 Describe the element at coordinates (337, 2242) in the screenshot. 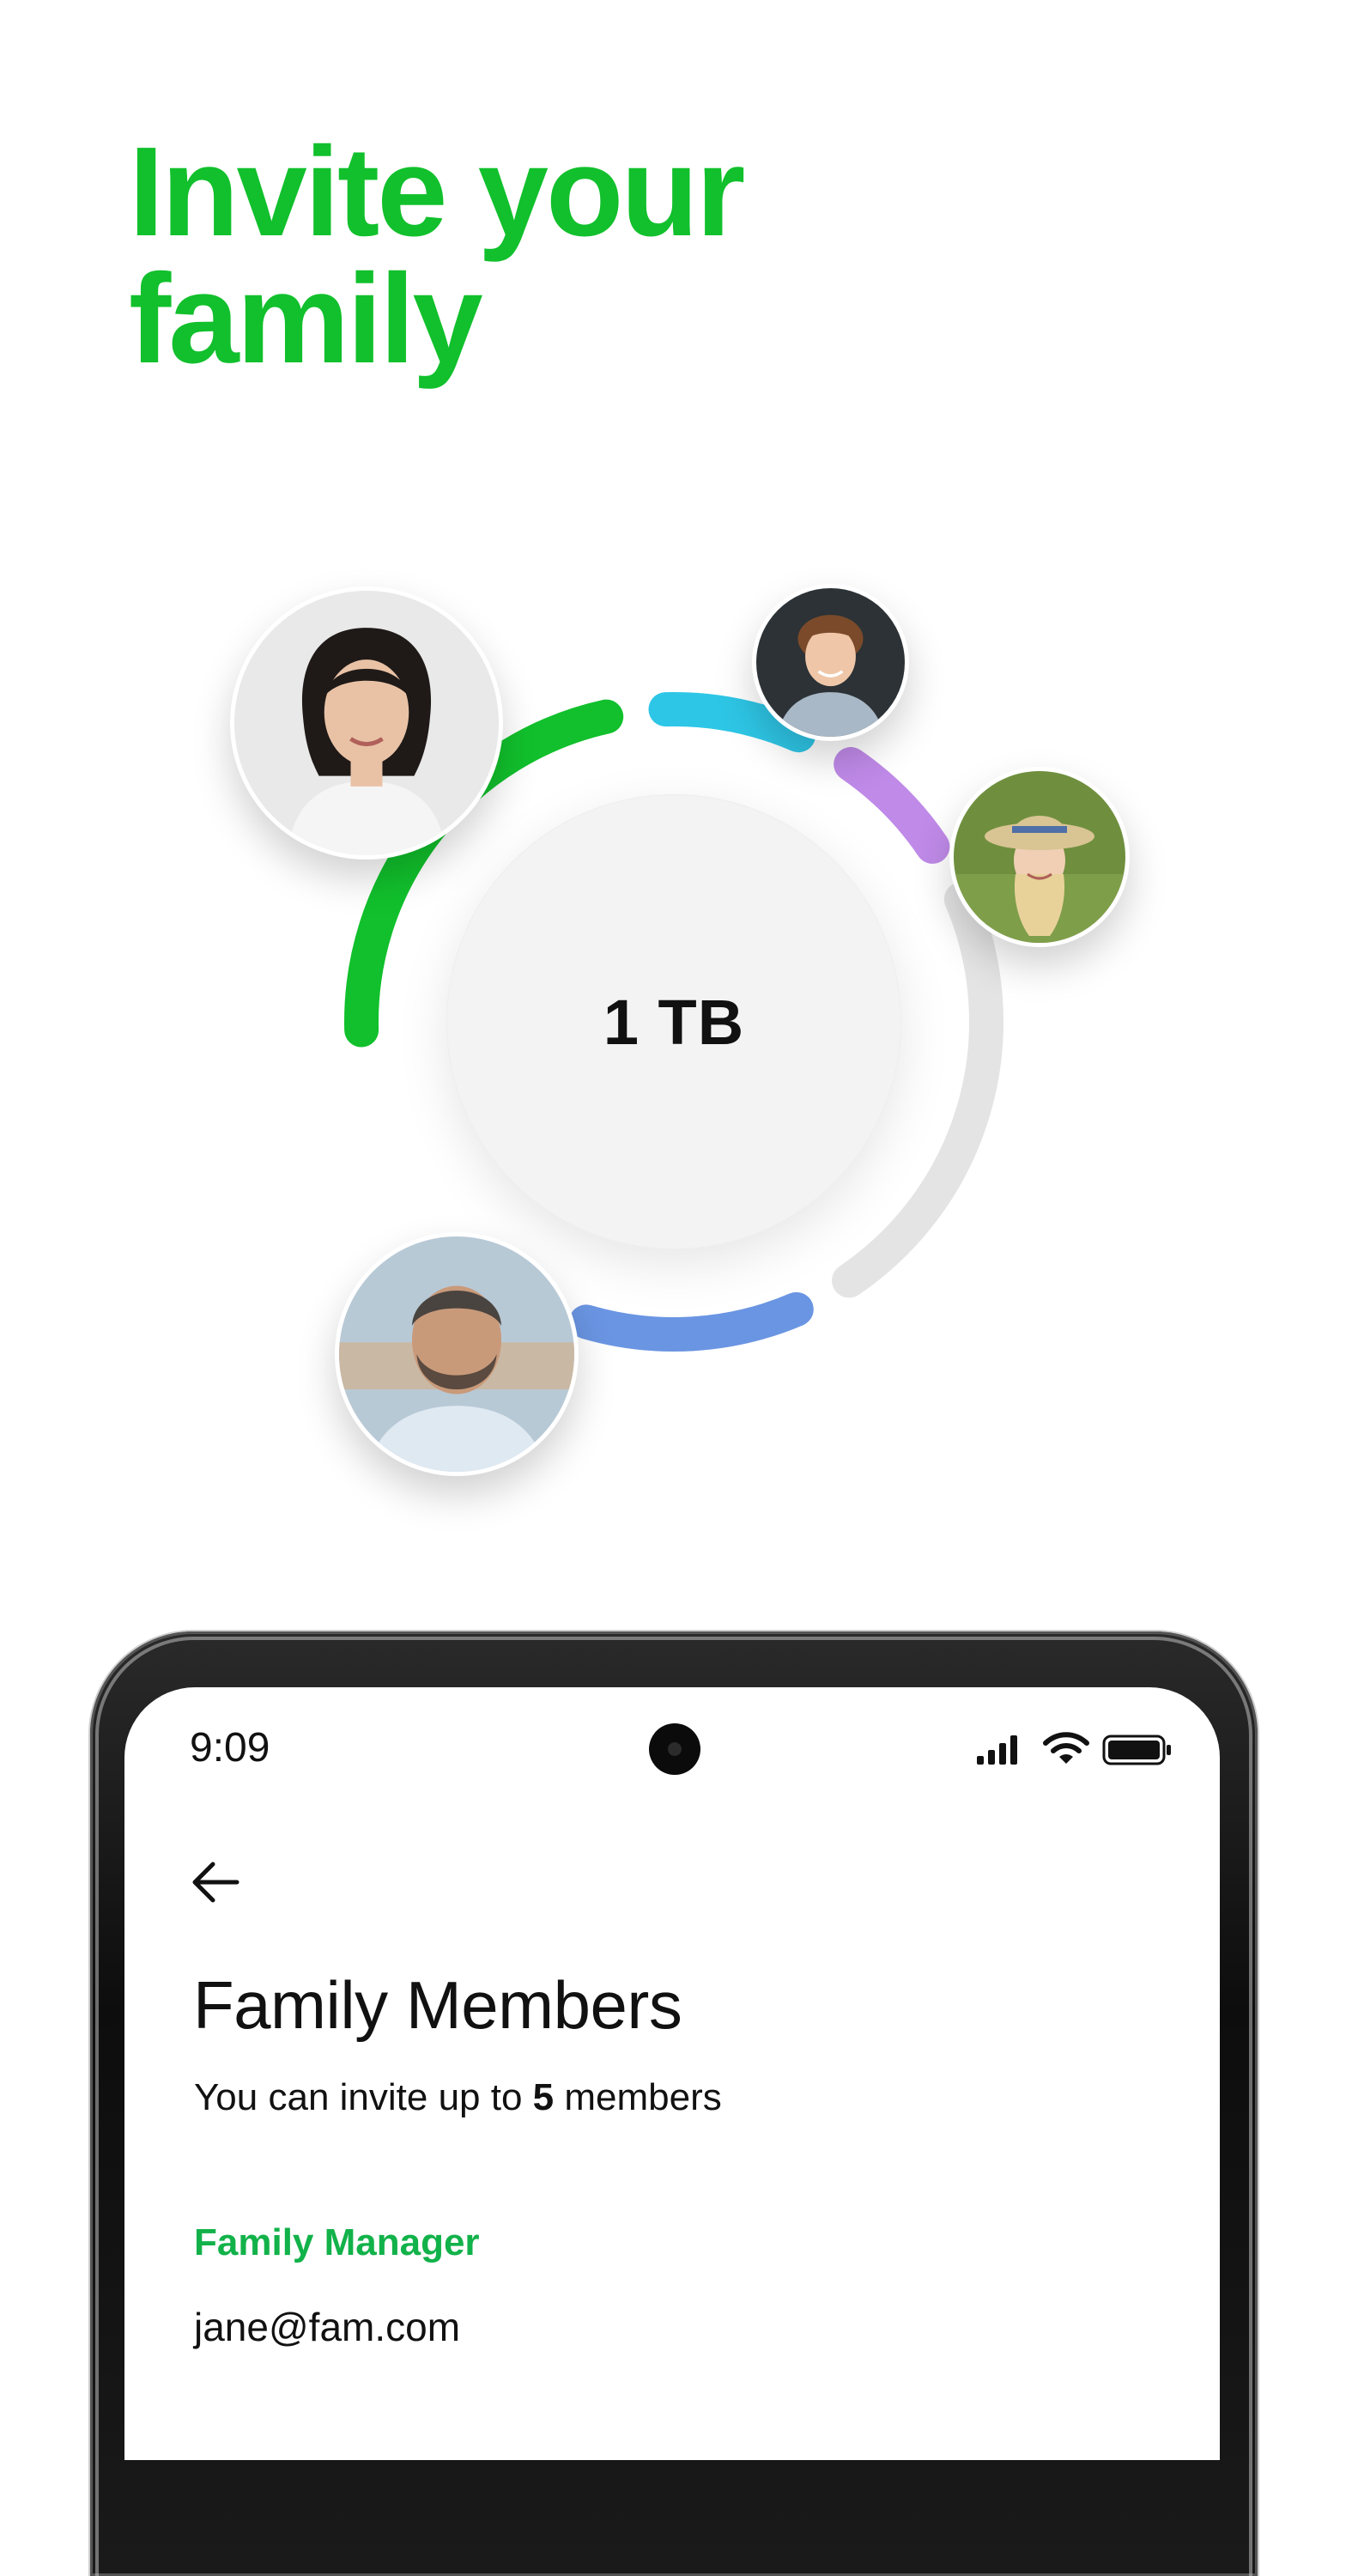

I see `family-manager-label: Family Manager` at that location.